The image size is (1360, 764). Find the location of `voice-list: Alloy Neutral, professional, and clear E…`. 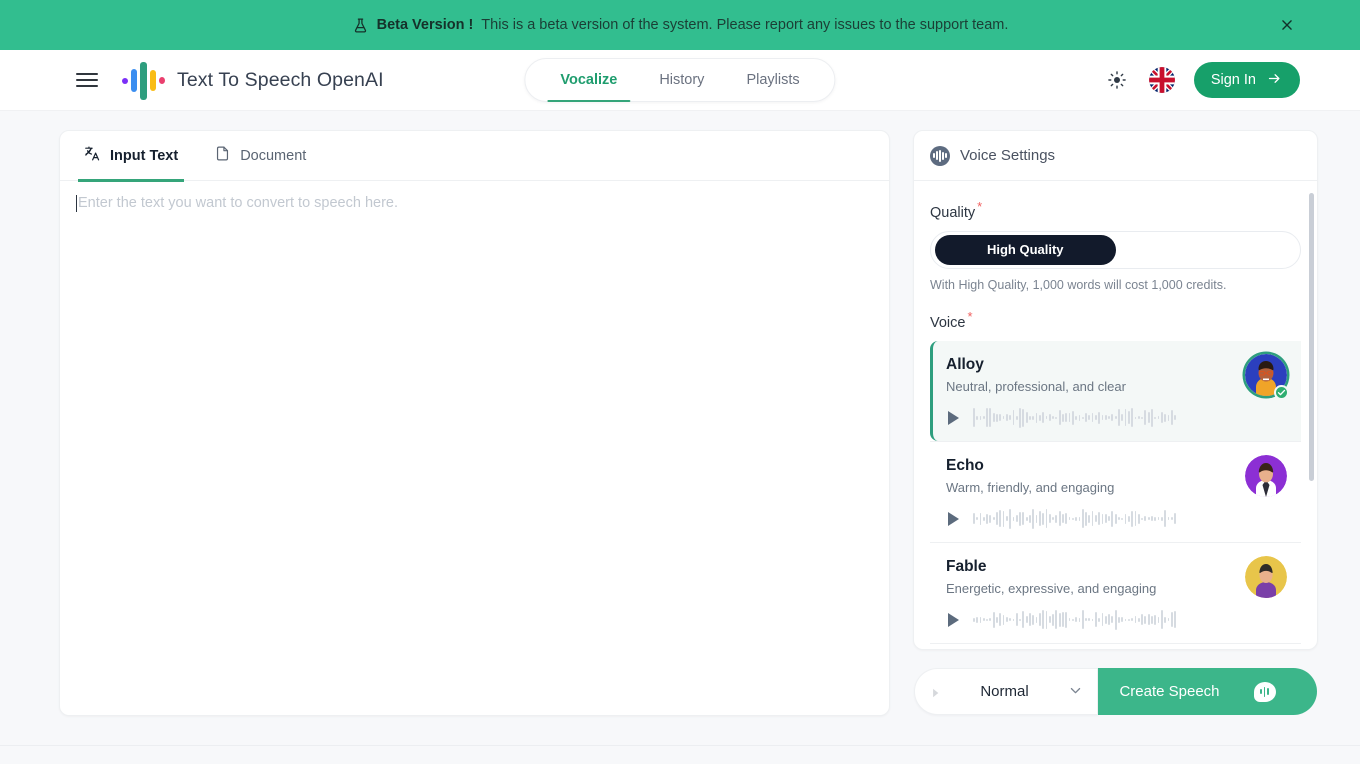

voice-list: Alloy Neutral, professional, and clear E… is located at coordinates (1115, 494).